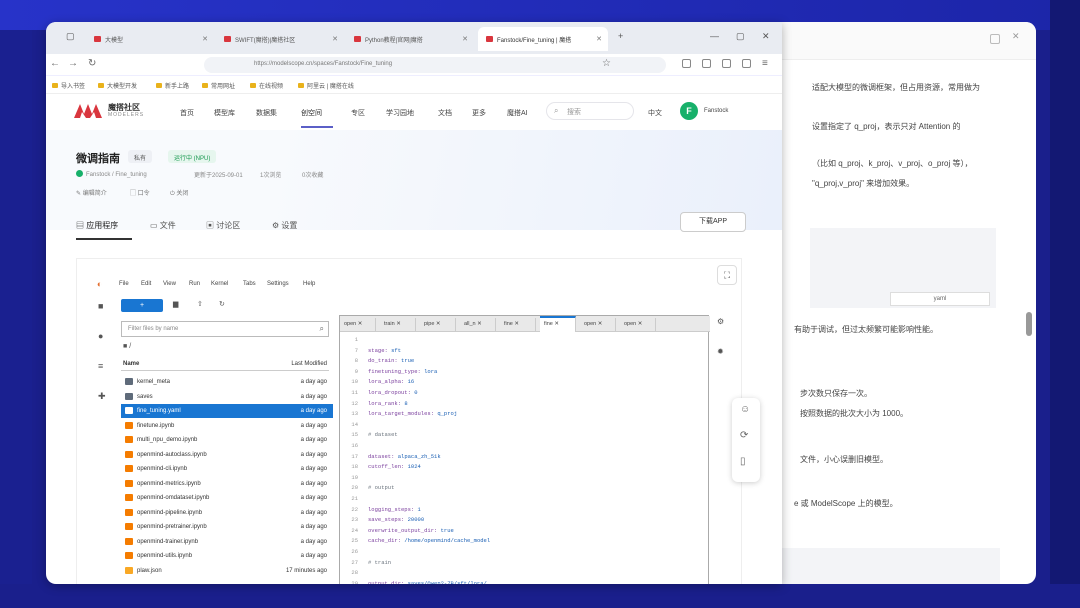 The width and height of the screenshot is (1080, 608). Describe the element at coordinates (179, 193) in the screenshot. I see `close-button: ⏻ 关闭` at that location.